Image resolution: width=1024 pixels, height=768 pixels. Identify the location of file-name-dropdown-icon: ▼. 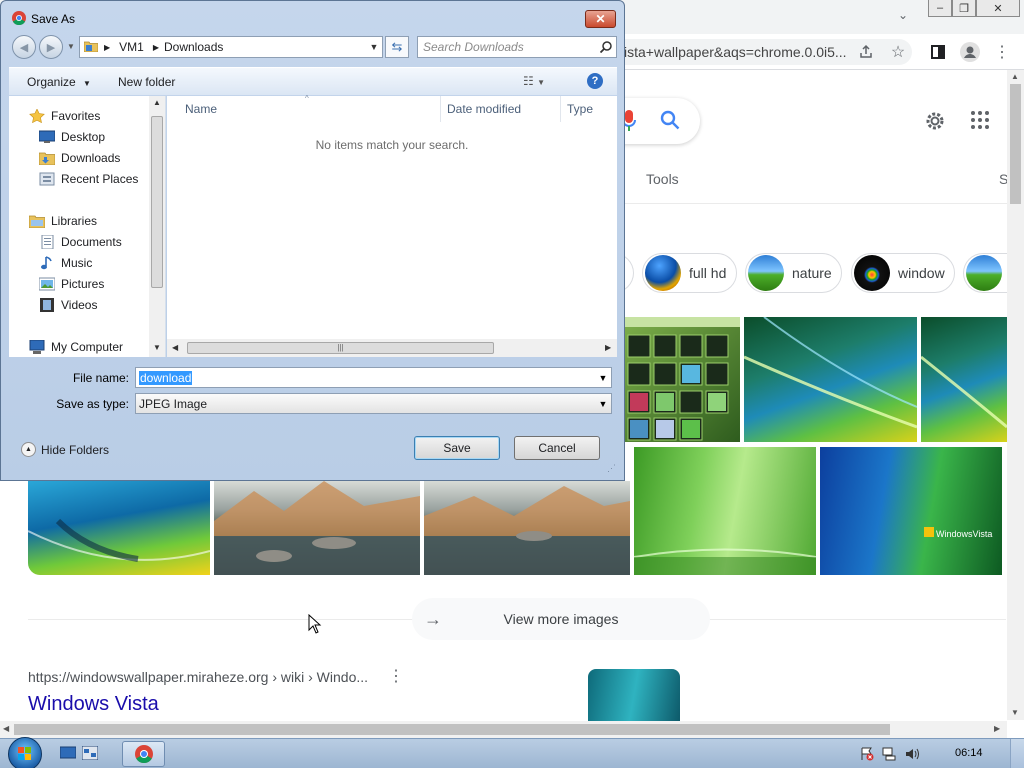
(603, 377).